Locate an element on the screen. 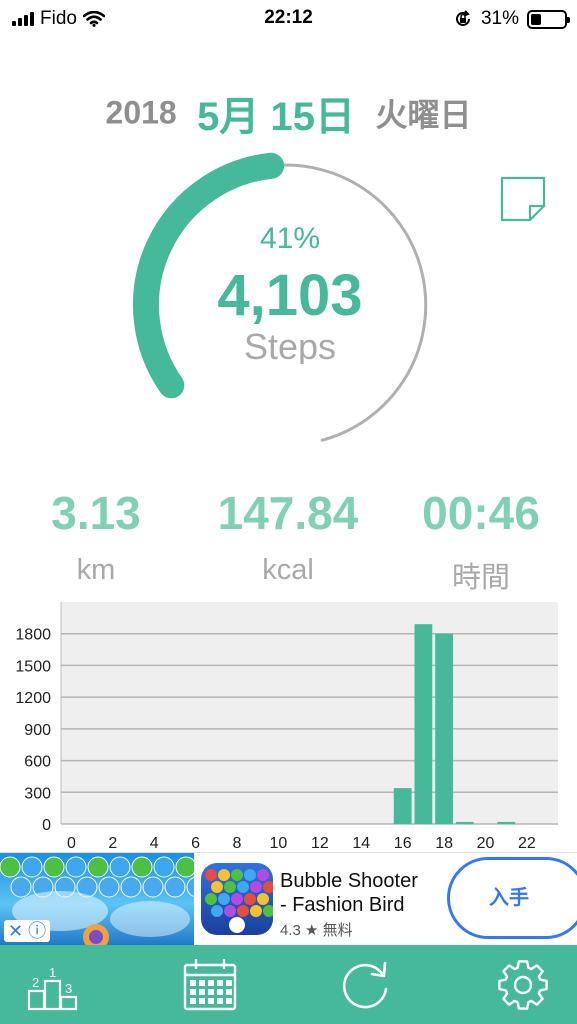 The image size is (577, 1024). calendar-icon is located at coordinates (210, 985).